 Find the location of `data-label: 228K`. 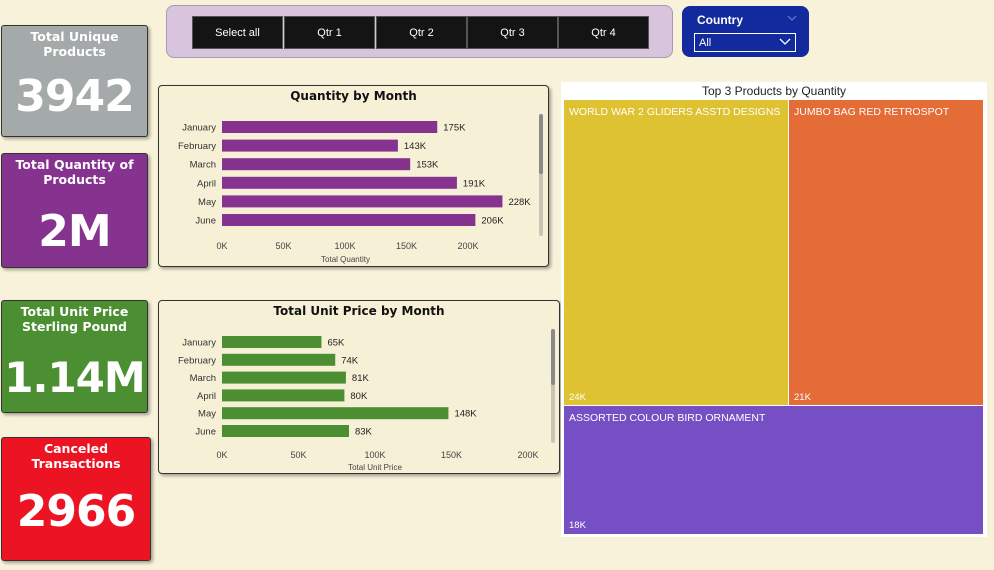

data-label: 228K is located at coordinates (519, 202).